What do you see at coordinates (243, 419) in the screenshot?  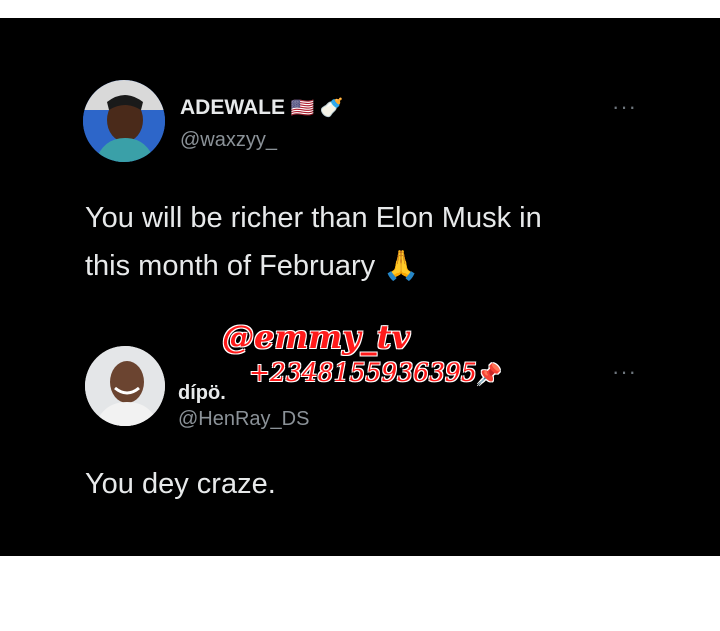 I see `reply-author-handle: @HenRay_DS` at bounding box center [243, 419].